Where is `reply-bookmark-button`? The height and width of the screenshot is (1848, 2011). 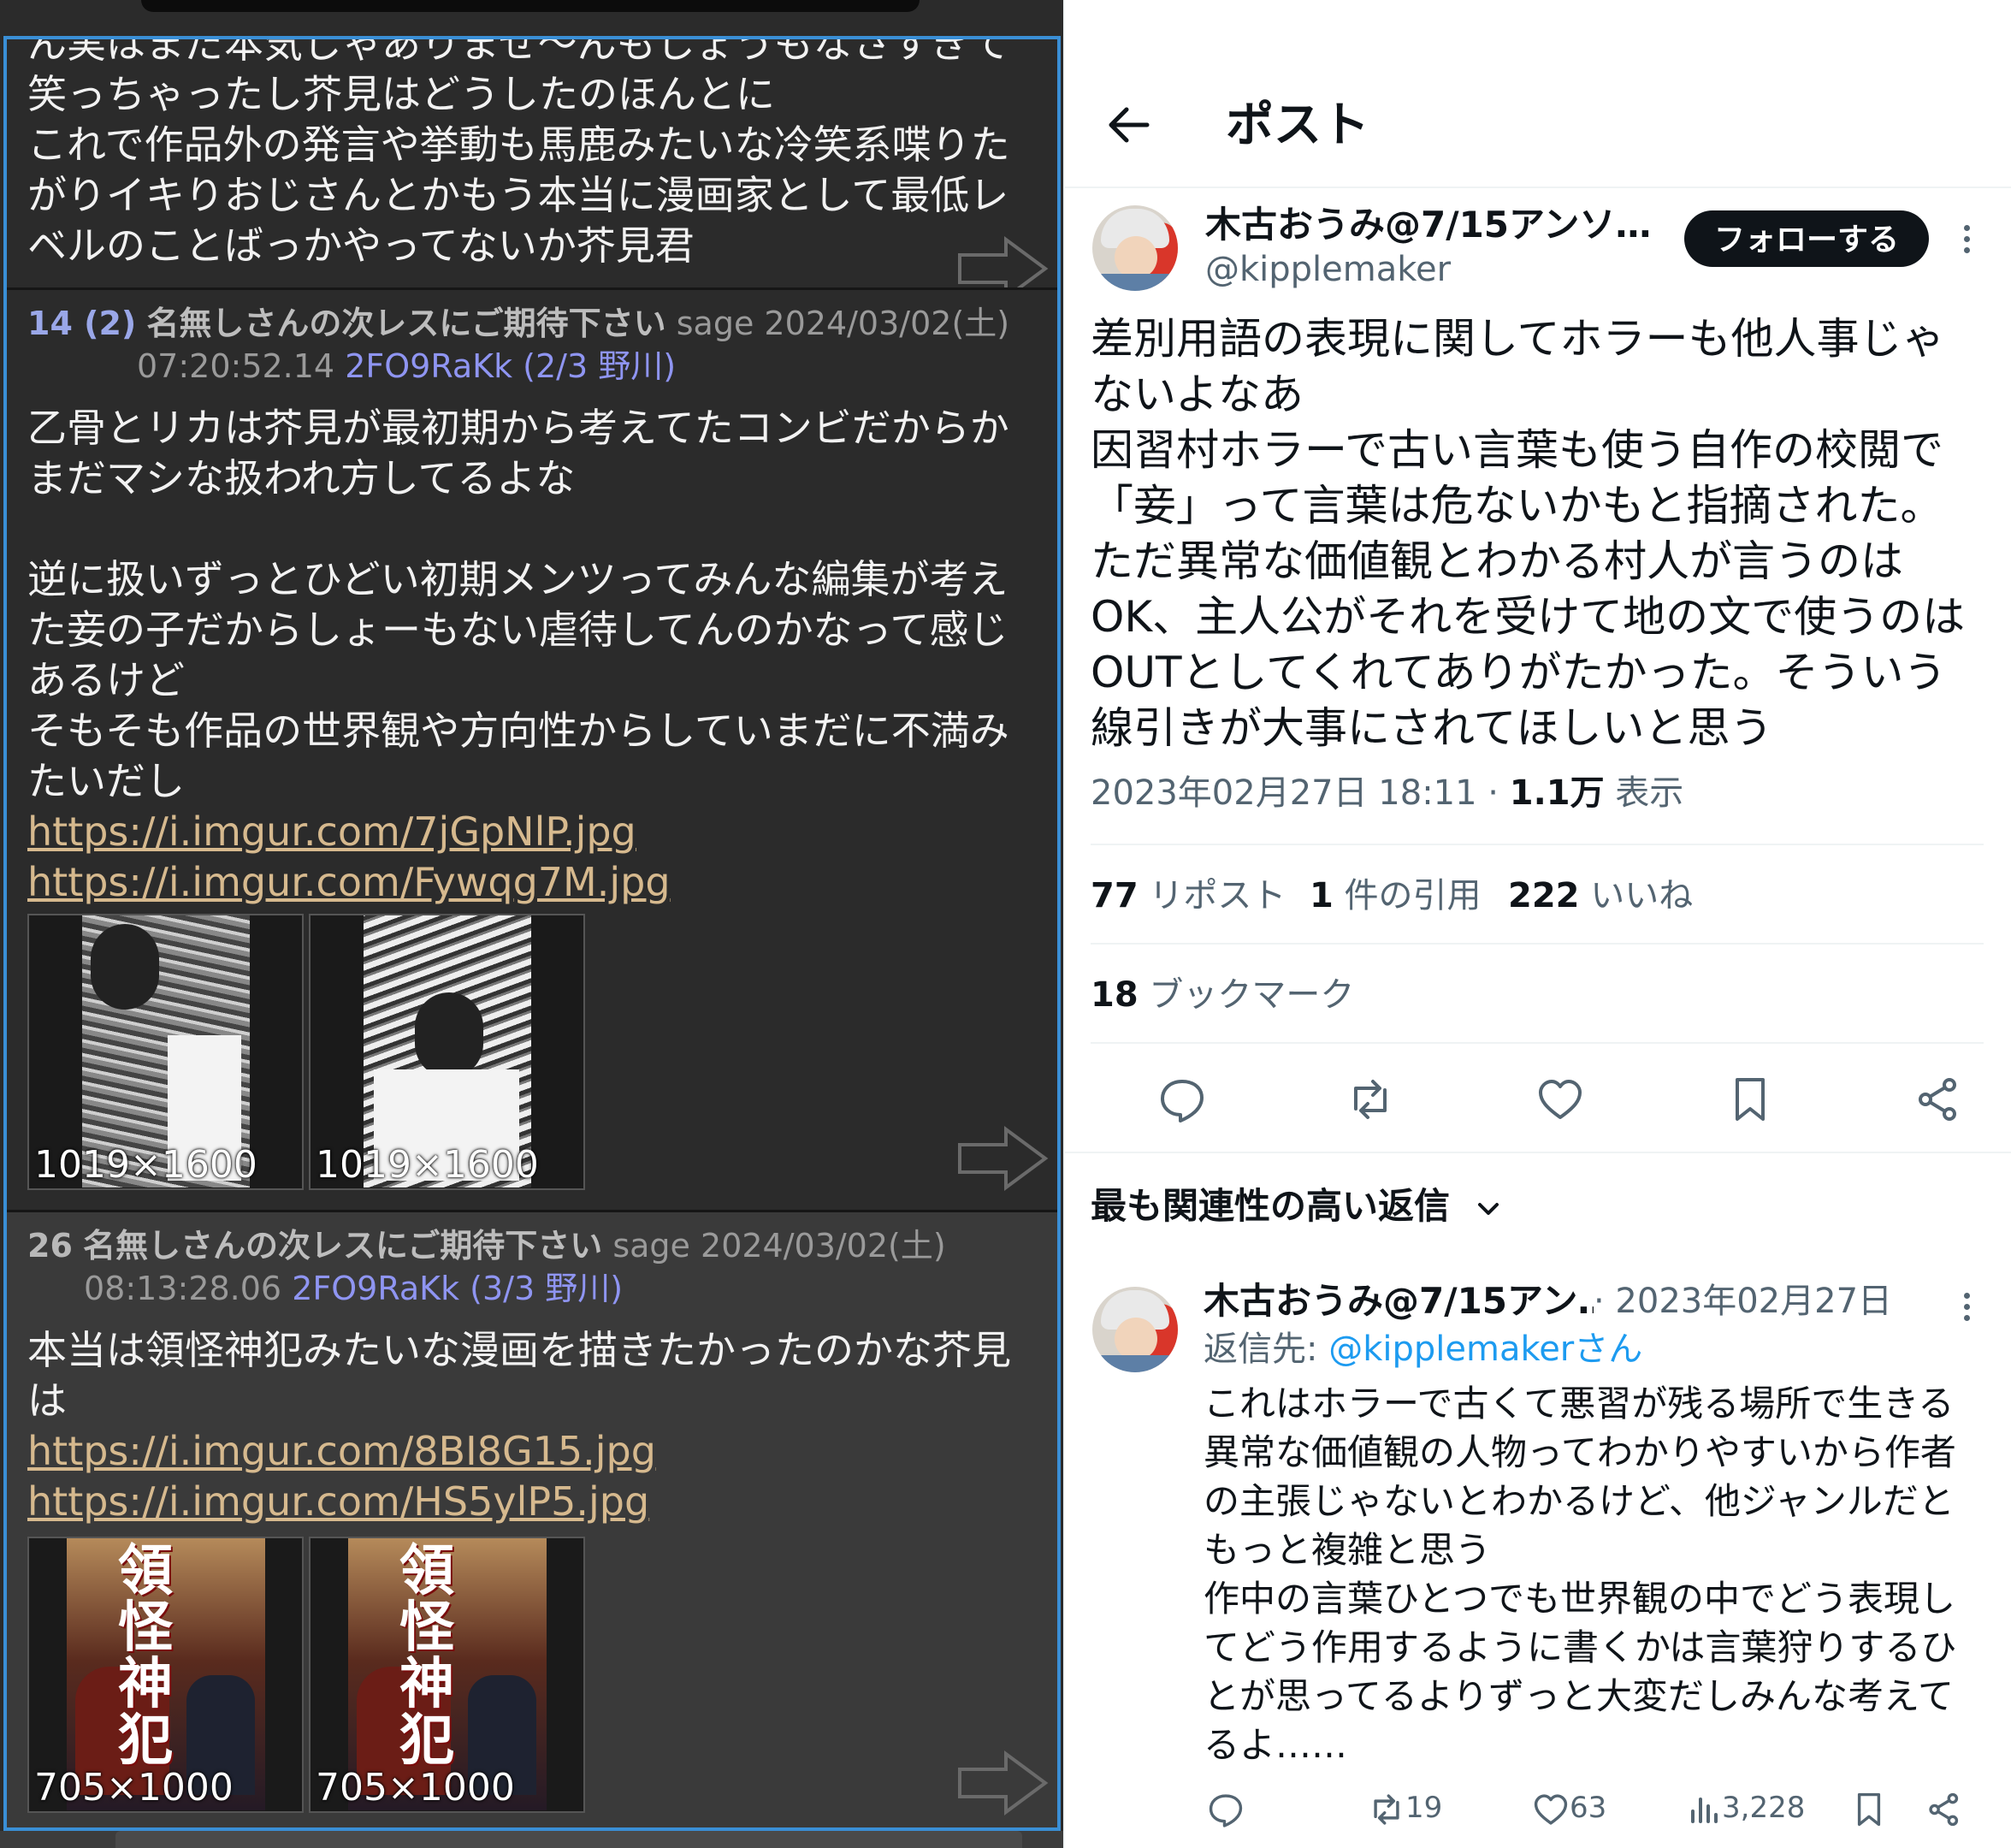 reply-bookmark-button is located at coordinates (1869, 1807).